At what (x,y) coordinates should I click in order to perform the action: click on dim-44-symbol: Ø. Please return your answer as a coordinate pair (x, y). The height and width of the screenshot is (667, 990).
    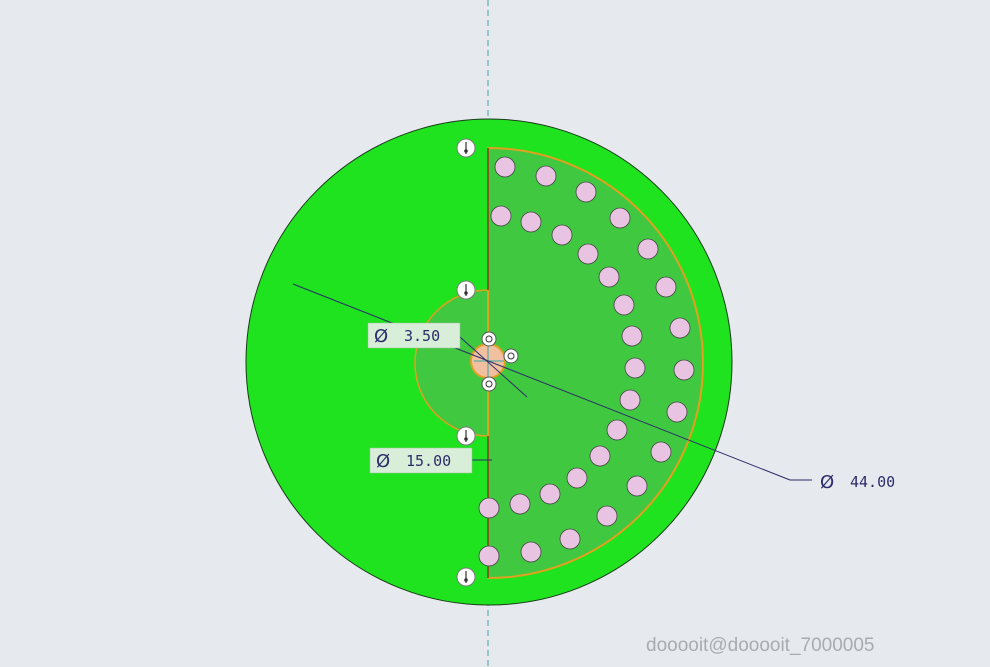
    Looking at the image, I should click on (827, 482).